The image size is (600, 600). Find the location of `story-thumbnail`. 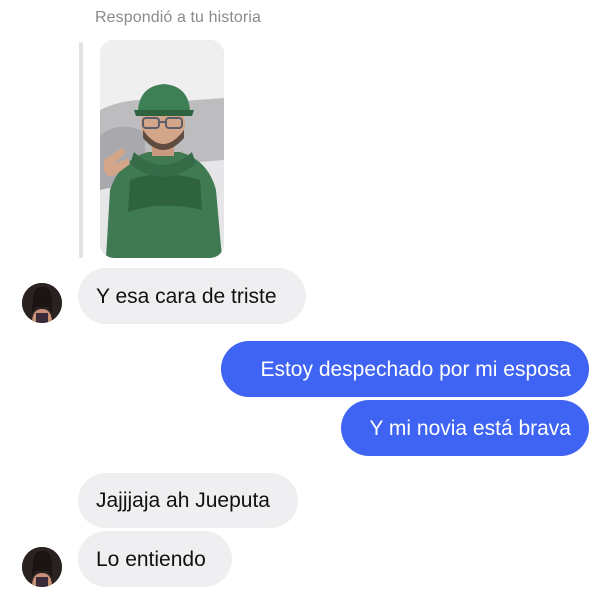

story-thumbnail is located at coordinates (162, 149).